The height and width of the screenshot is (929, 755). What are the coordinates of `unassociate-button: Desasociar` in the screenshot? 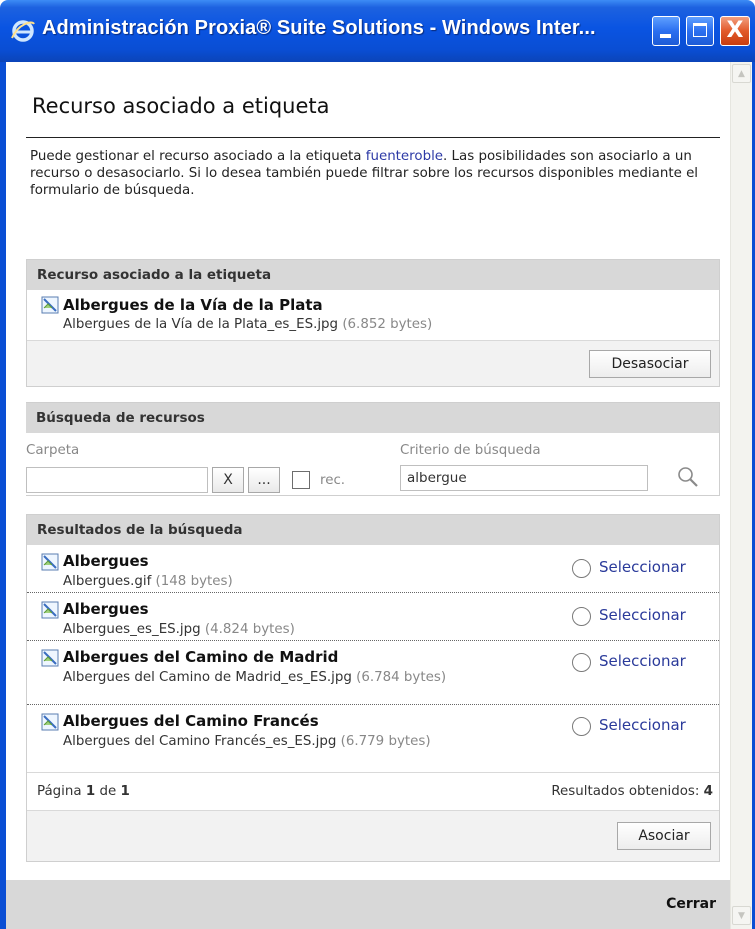 It's located at (650, 364).